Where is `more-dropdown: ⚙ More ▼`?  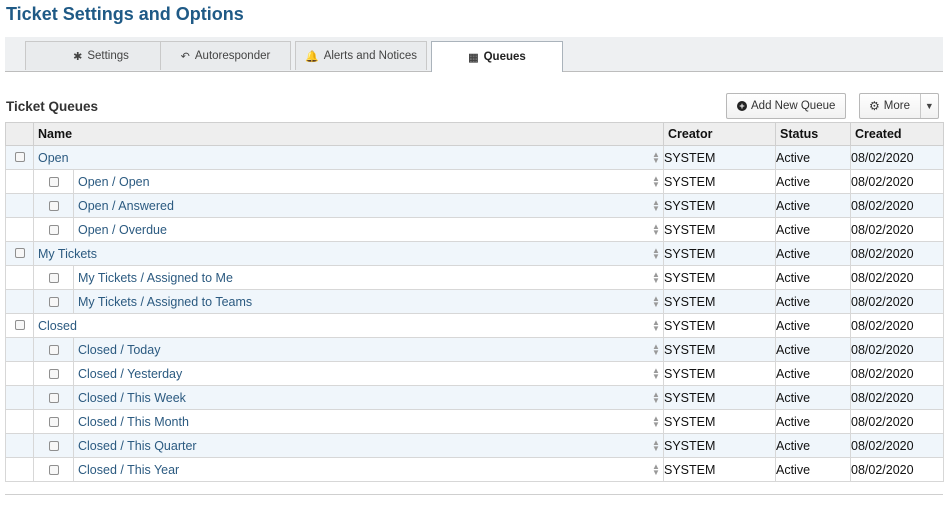 more-dropdown: ⚙ More ▼ is located at coordinates (899, 106).